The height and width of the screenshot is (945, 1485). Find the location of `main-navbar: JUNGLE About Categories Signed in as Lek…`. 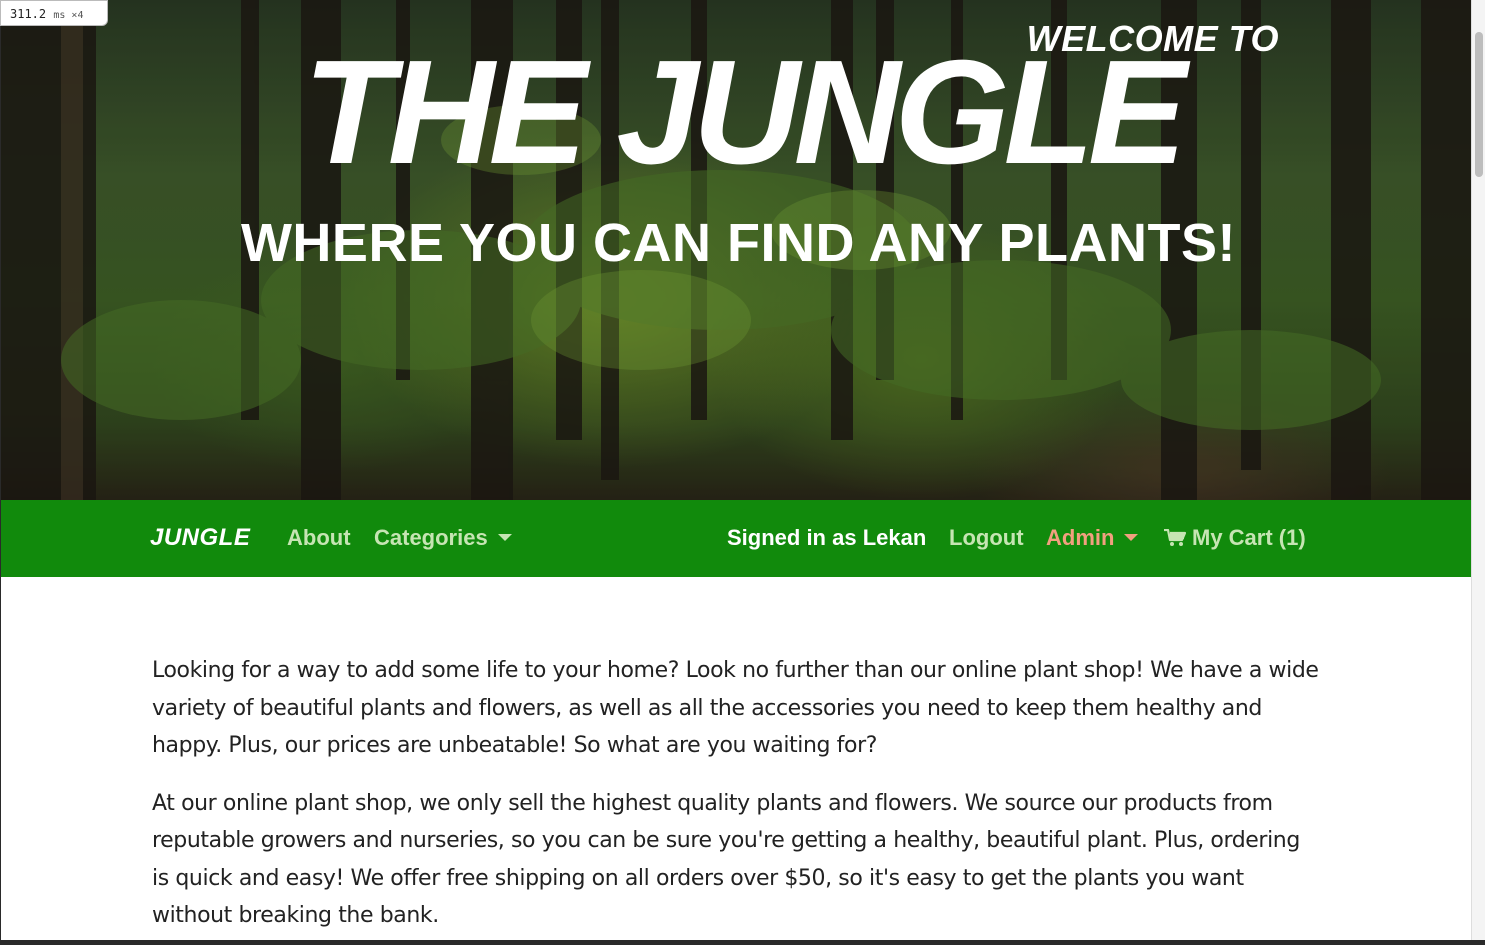

main-navbar: JUNGLE About Categories Signed in as Lek… is located at coordinates (736, 538).